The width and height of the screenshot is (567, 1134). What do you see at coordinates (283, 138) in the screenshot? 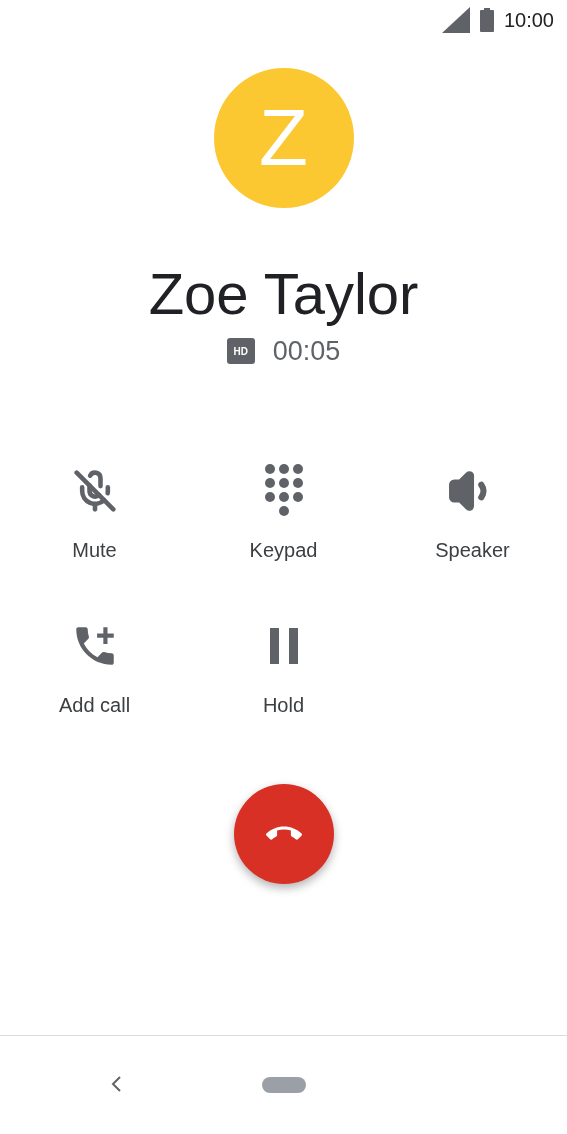
I see `avatar-initial: Z` at bounding box center [283, 138].